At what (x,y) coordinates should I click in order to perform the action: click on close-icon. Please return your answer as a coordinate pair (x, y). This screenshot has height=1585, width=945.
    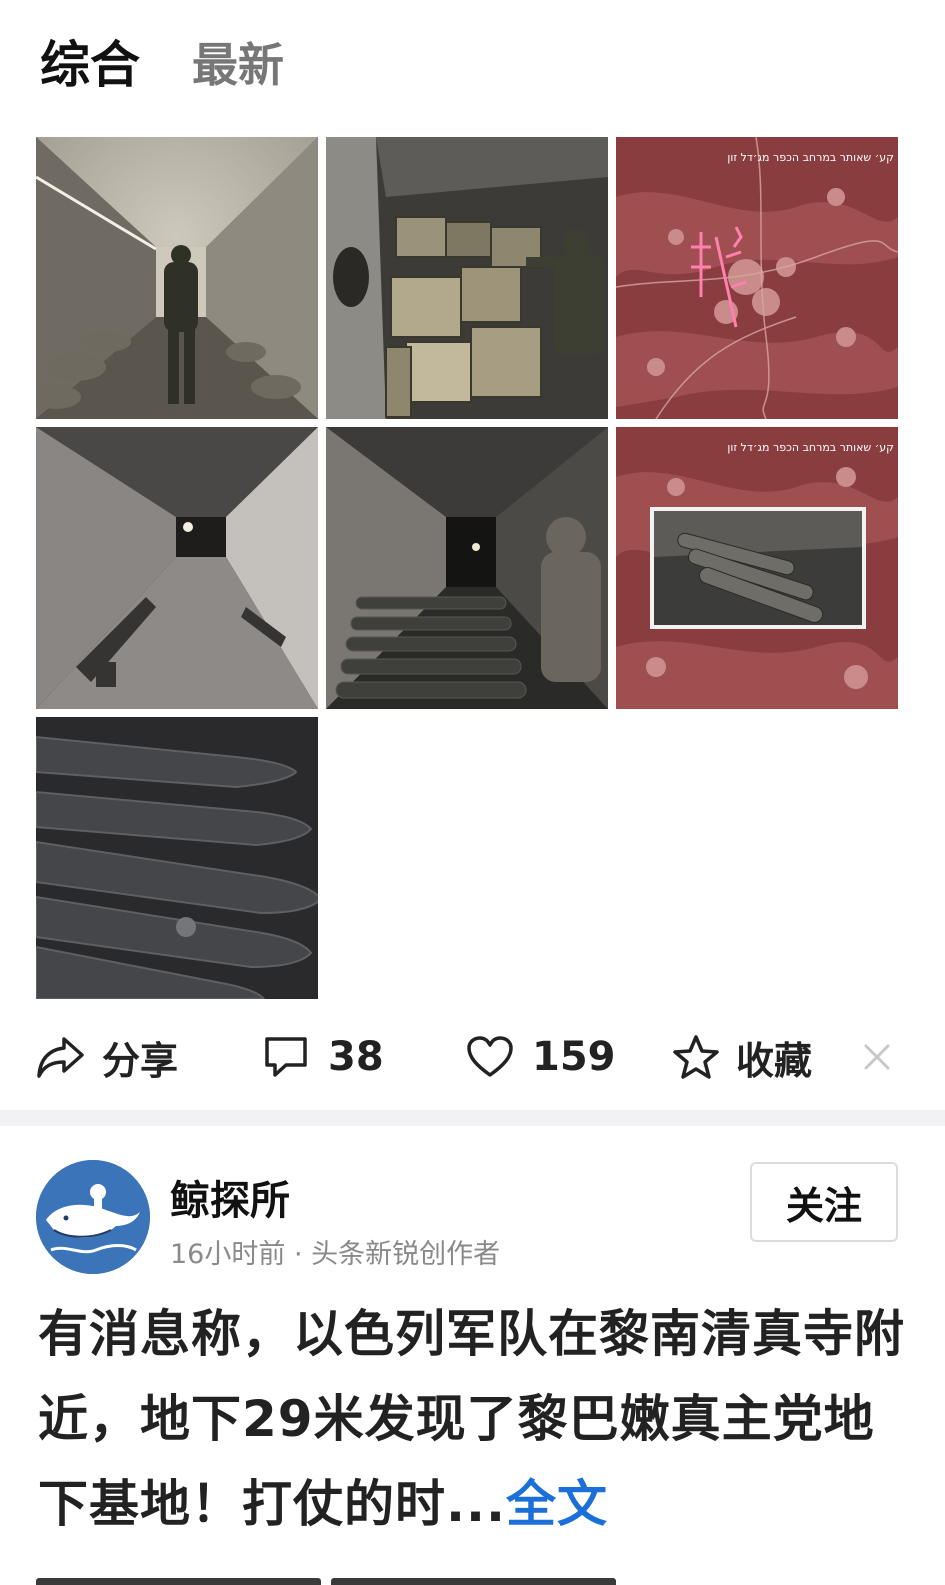
    Looking at the image, I should click on (877, 1057).